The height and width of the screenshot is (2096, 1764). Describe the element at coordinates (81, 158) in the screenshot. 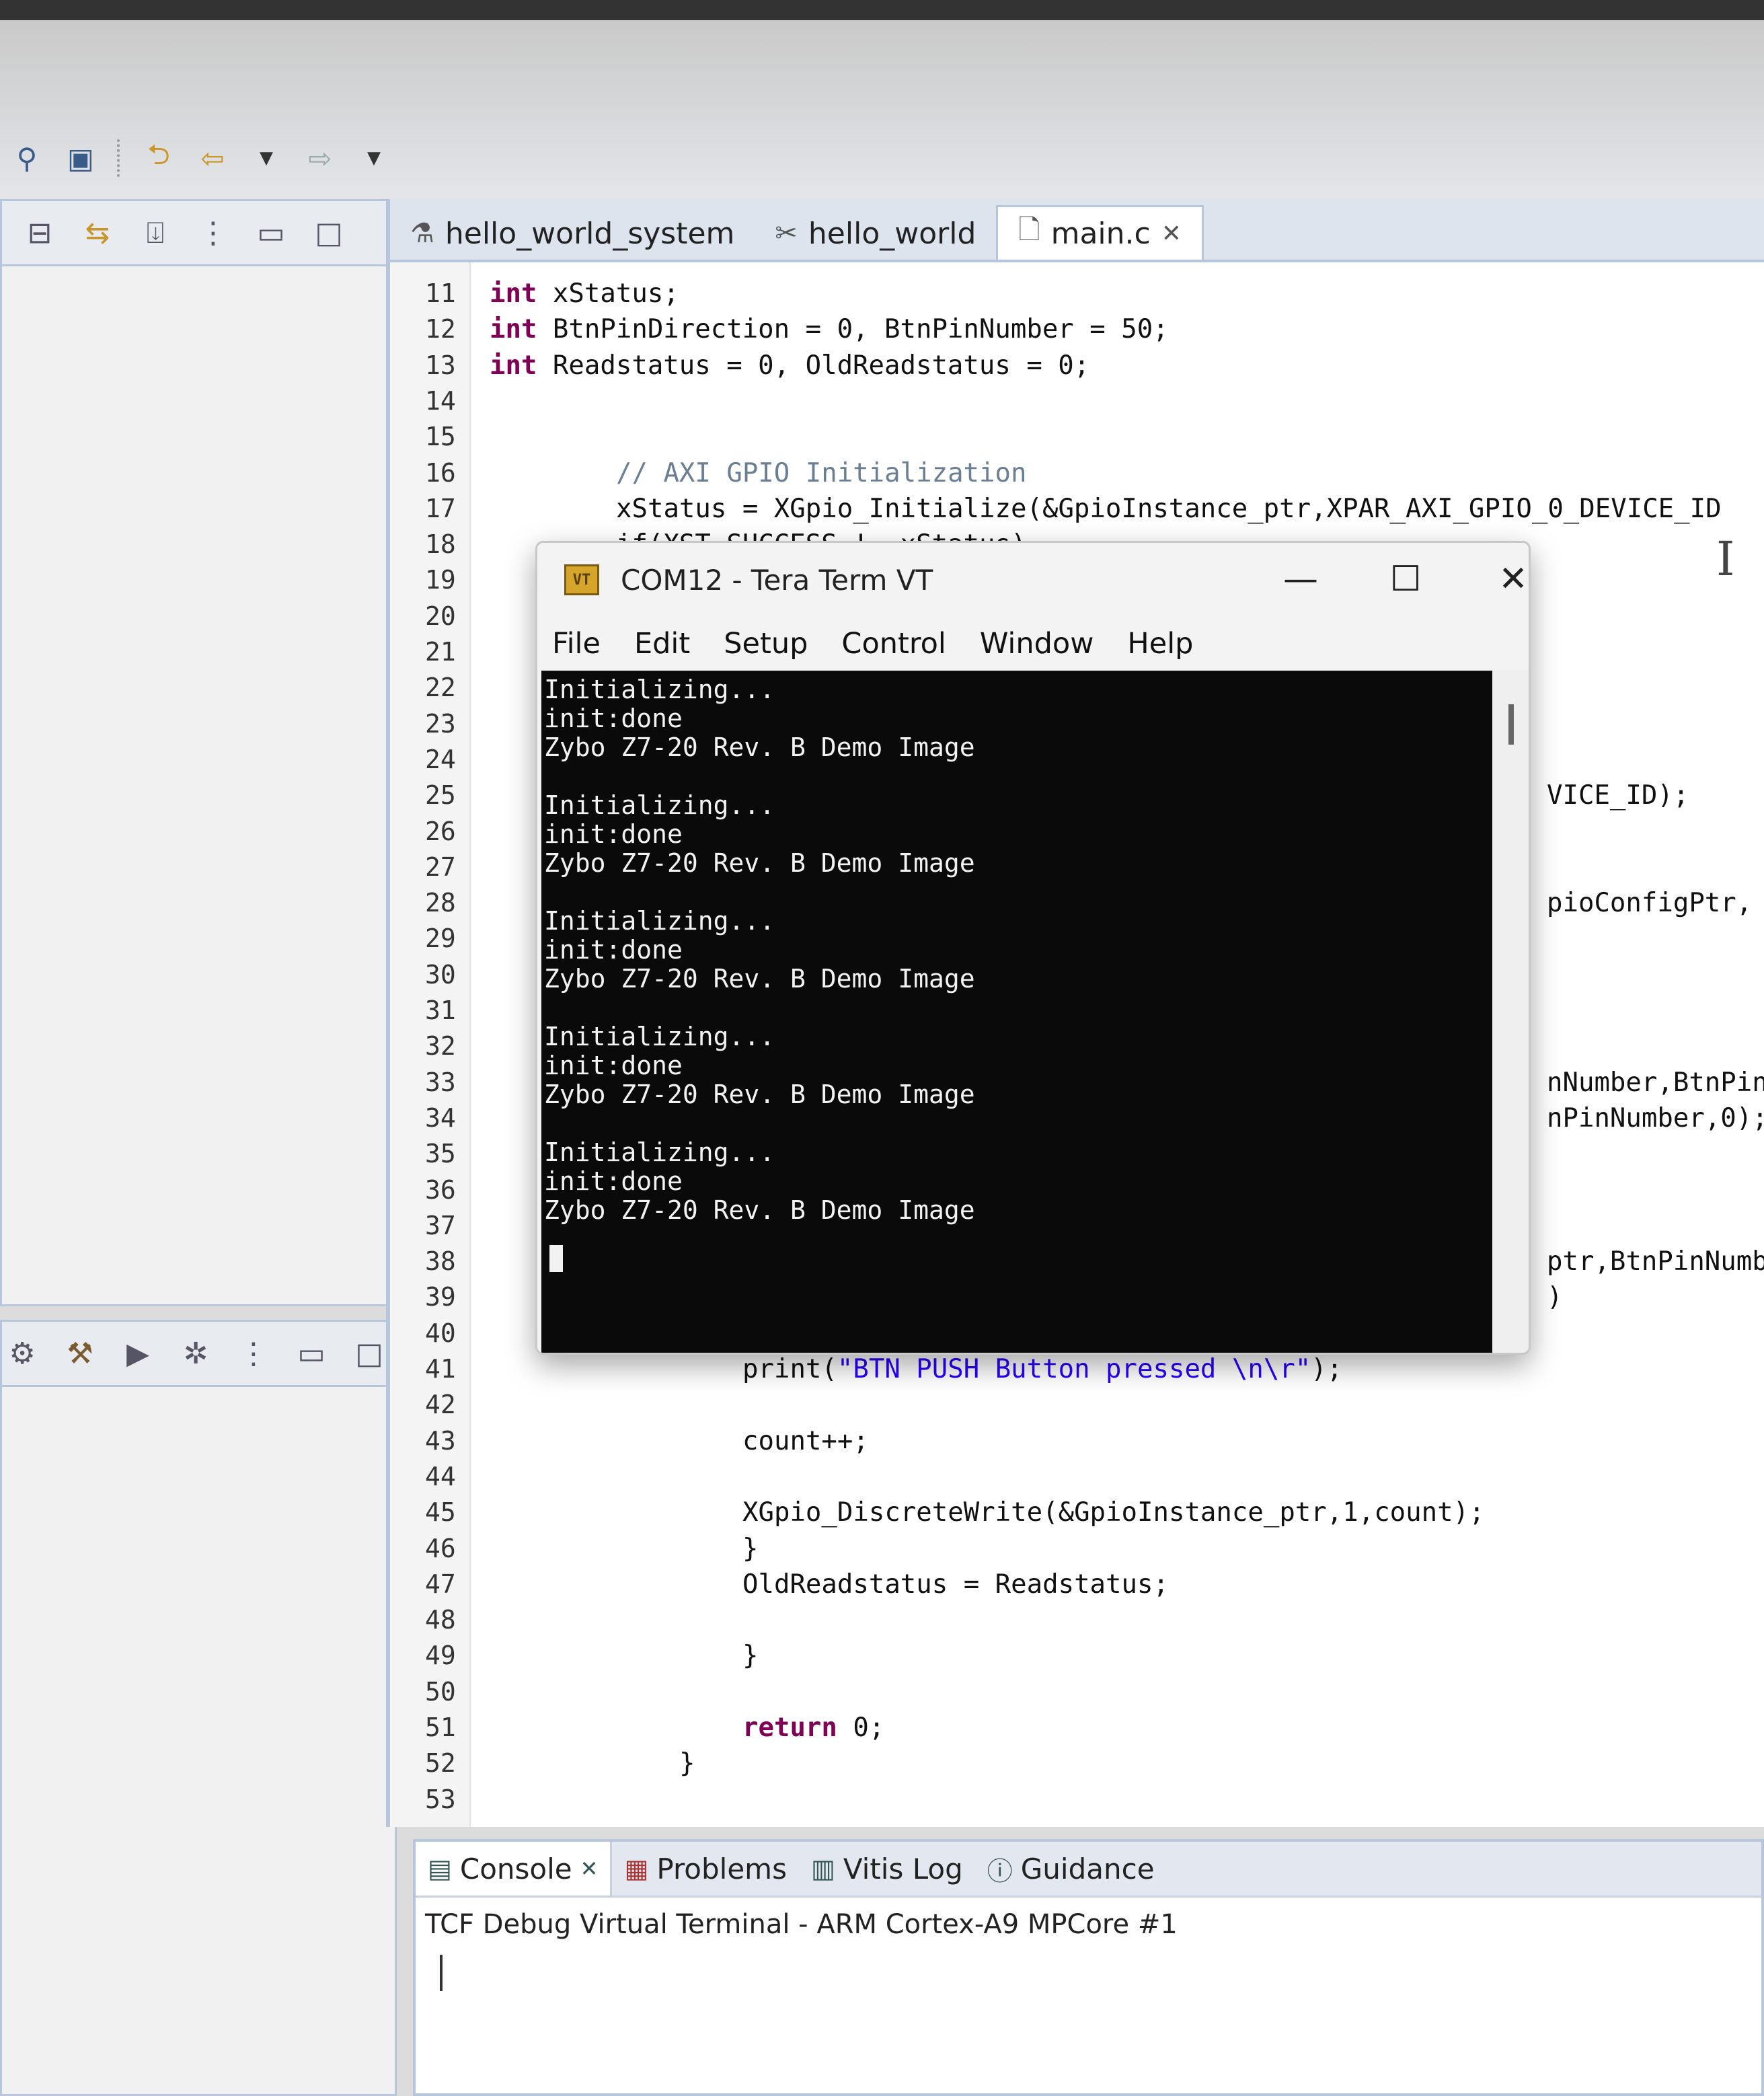

I see `terminal-icon: ▣` at that location.